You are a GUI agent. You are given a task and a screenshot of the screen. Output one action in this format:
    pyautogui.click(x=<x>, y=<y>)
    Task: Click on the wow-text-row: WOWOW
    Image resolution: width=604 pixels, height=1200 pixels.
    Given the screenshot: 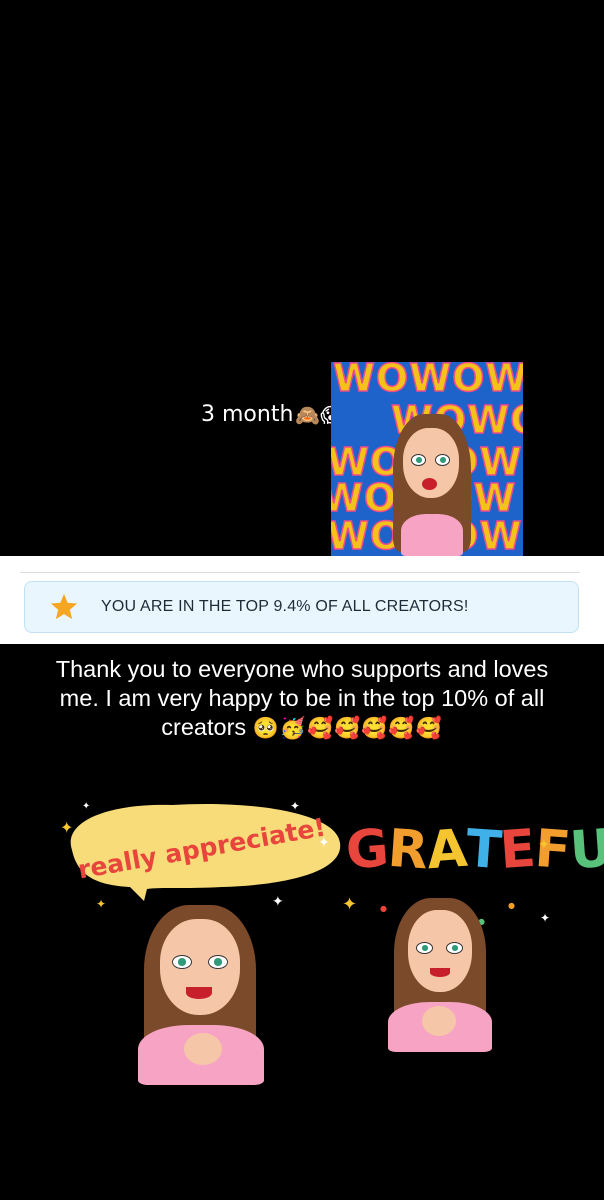 What is the action you would take?
    pyautogui.click(x=427, y=381)
    